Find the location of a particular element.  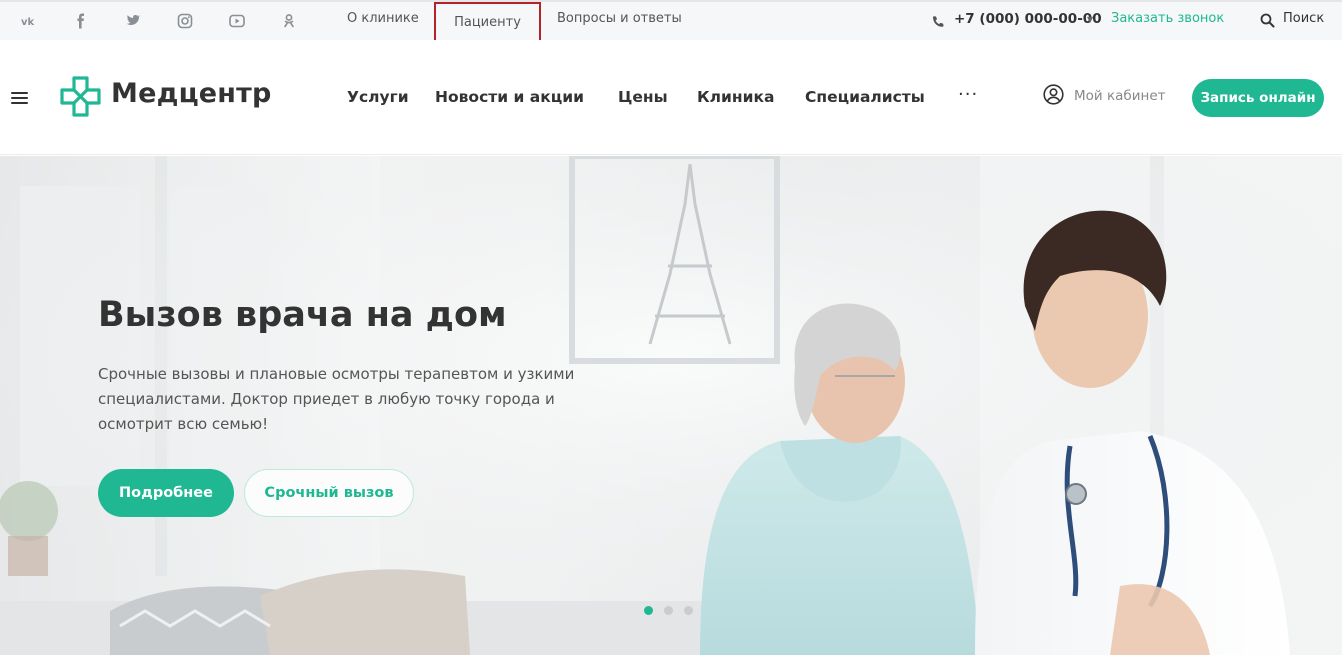

more-menu-icon: ··· is located at coordinates (968, 94).